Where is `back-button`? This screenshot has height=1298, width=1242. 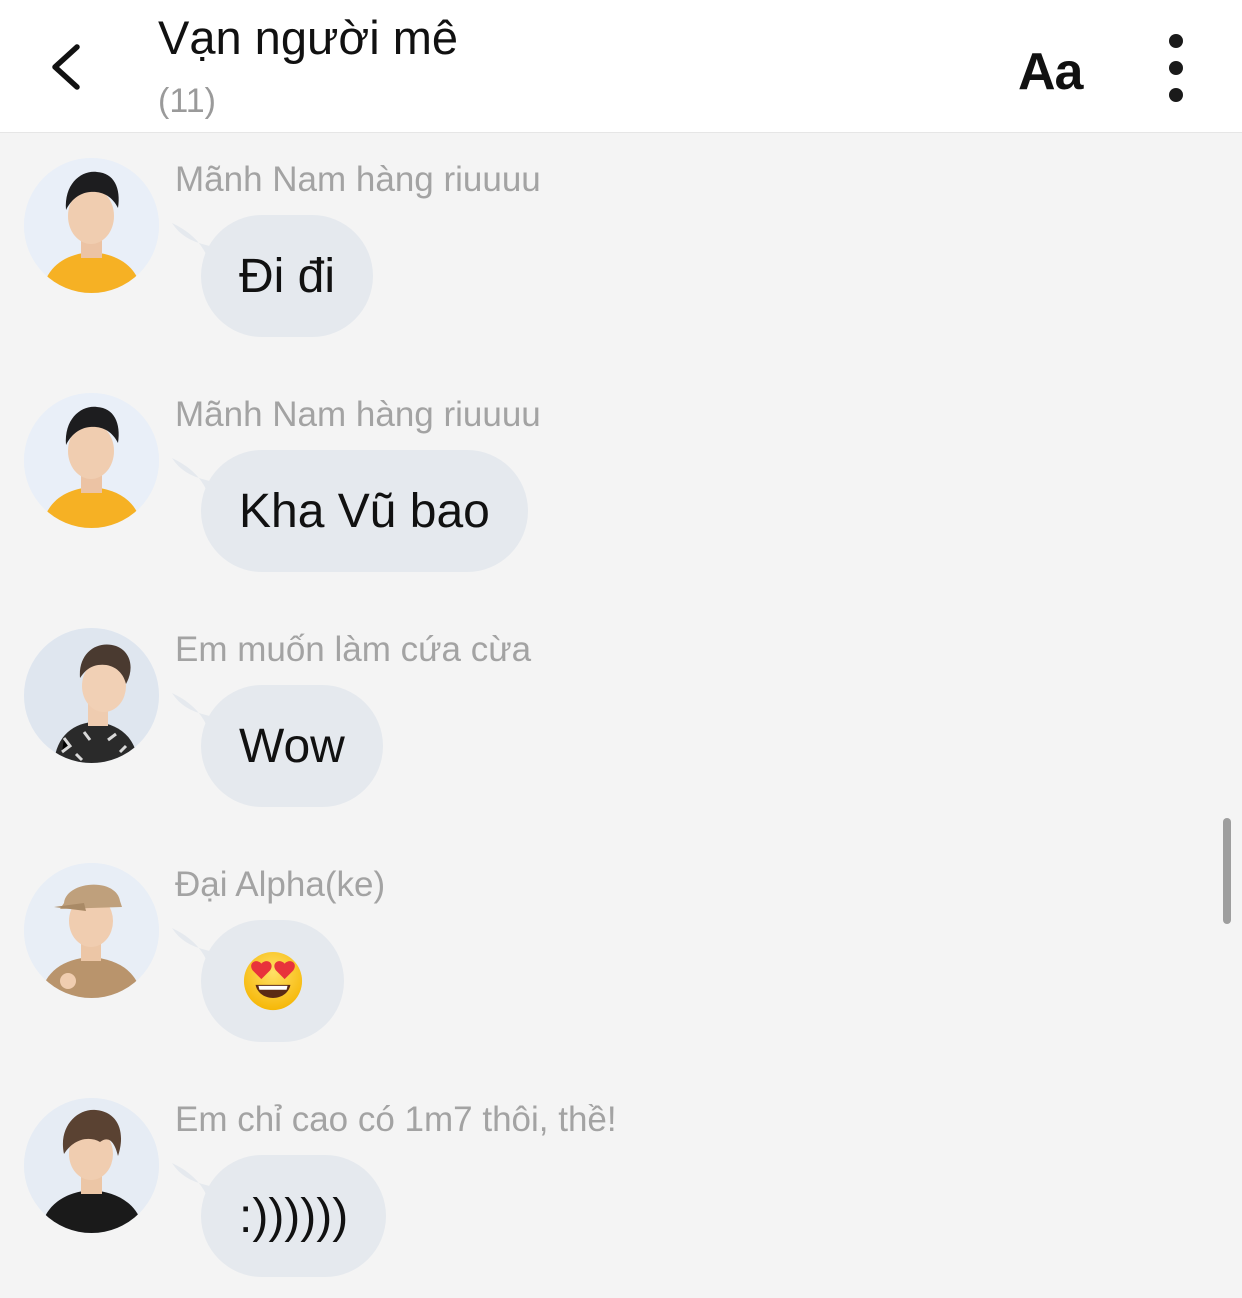
back-button is located at coordinates (70, 68).